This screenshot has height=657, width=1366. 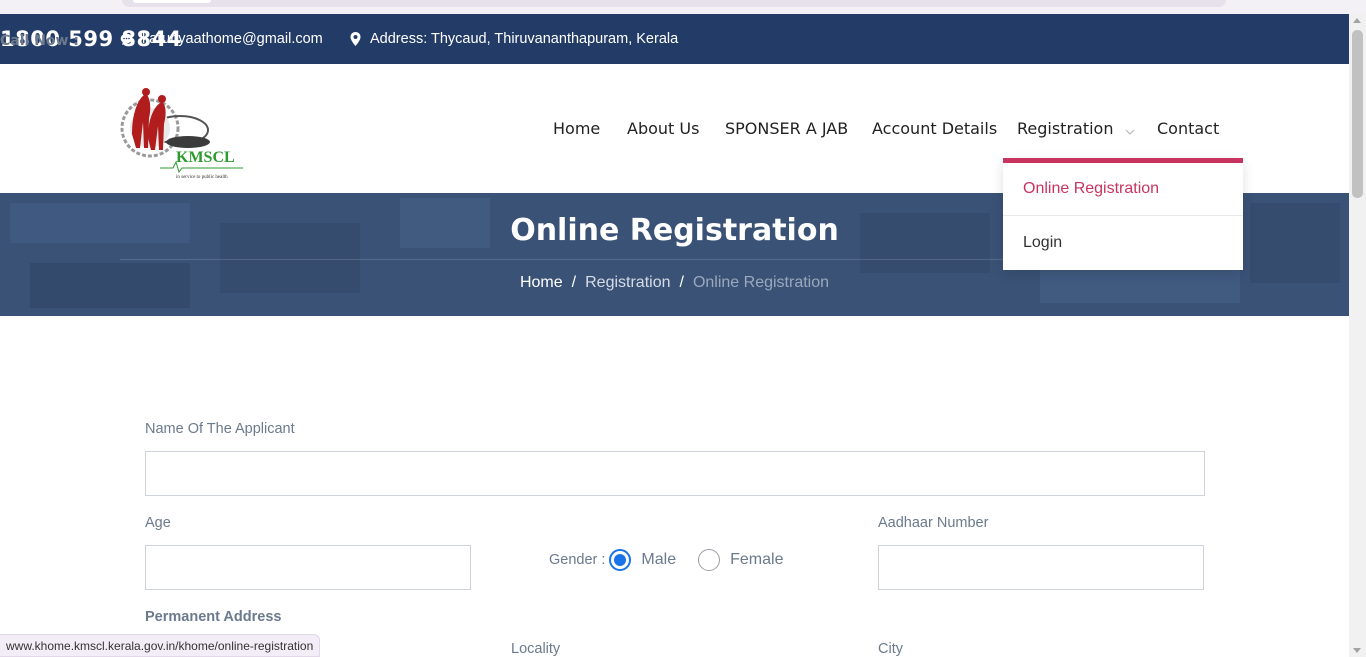 What do you see at coordinates (674, 283) in the screenshot?
I see `breadcrumb: Home / Registration / Online Registration` at bounding box center [674, 283].